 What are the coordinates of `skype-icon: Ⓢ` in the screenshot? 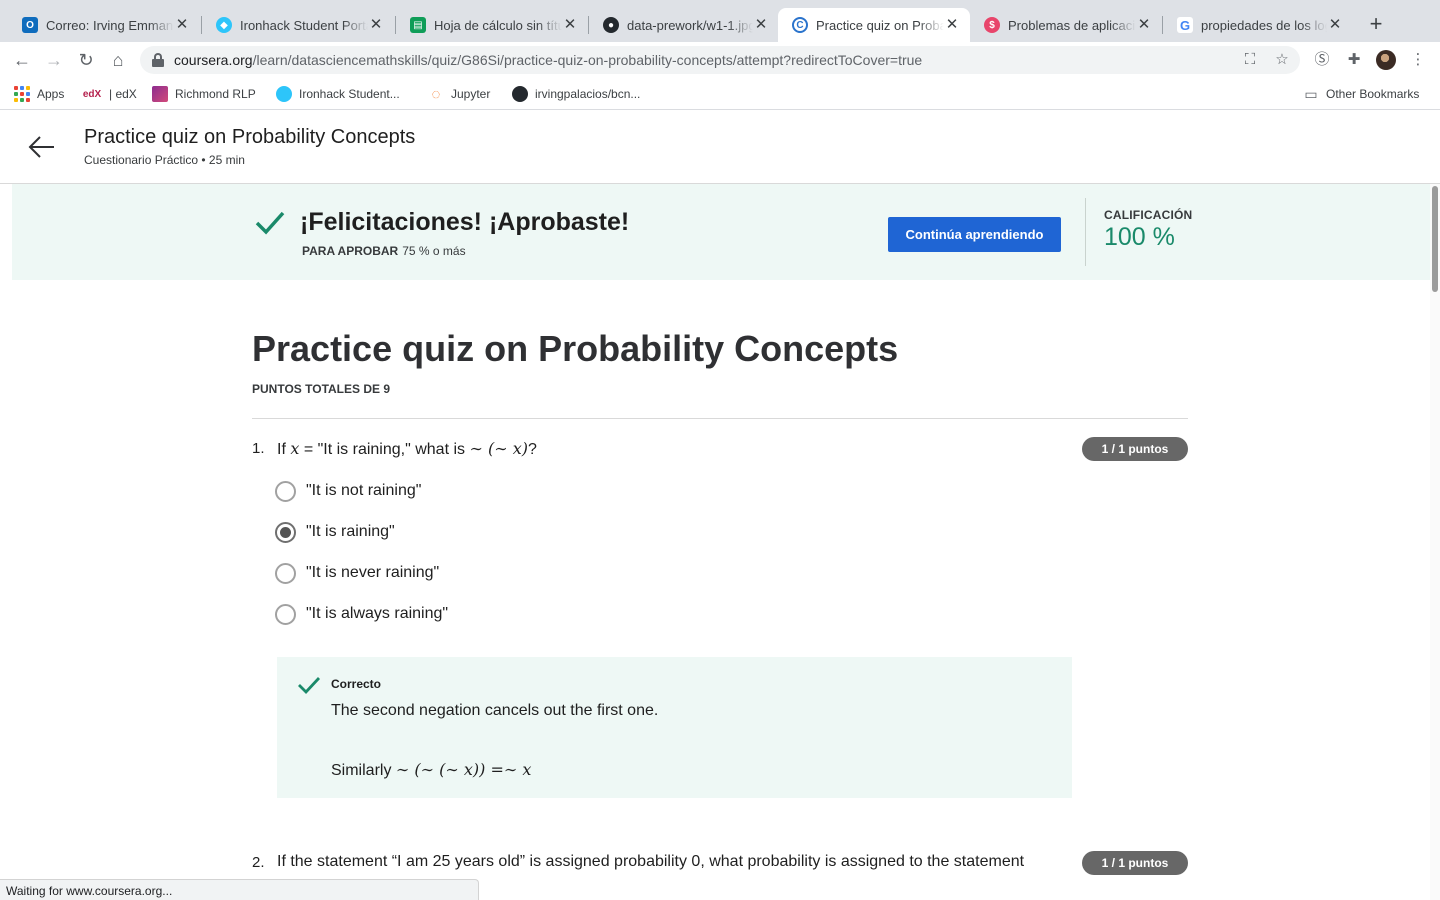 It's located at (1322, 60).